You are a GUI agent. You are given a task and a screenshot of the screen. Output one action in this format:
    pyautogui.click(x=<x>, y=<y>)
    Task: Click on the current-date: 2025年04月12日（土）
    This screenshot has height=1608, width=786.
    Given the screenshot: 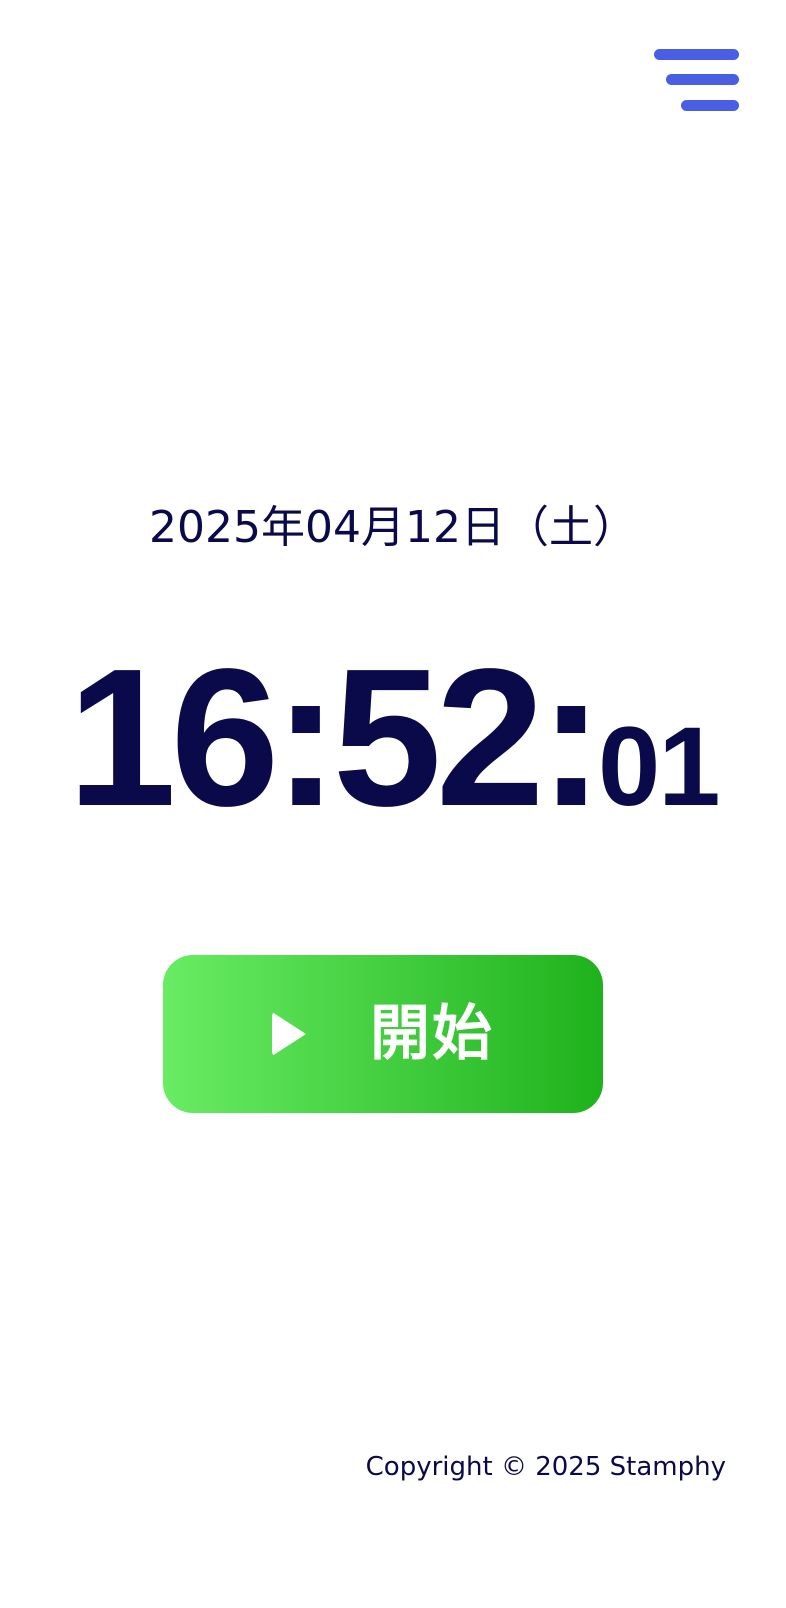 What is the action you would take?
    pyautogui.click(x=393, y=527)
    